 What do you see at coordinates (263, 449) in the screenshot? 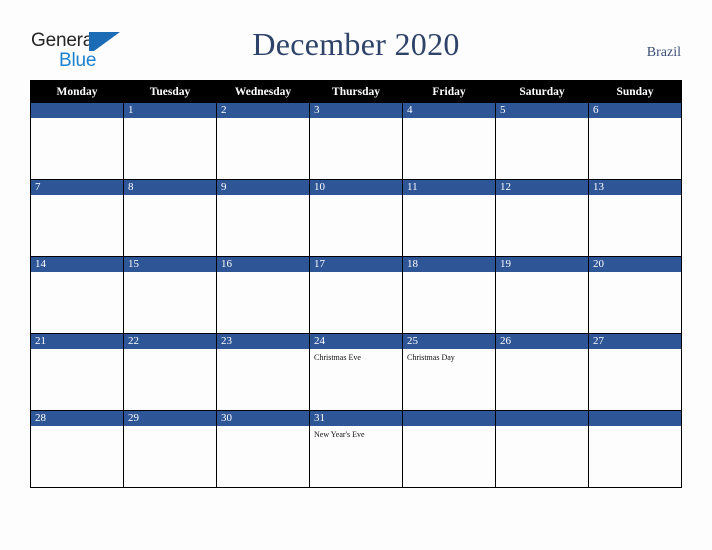
I see `calendar-day-cell: 30` at bounding box center [263, 449].